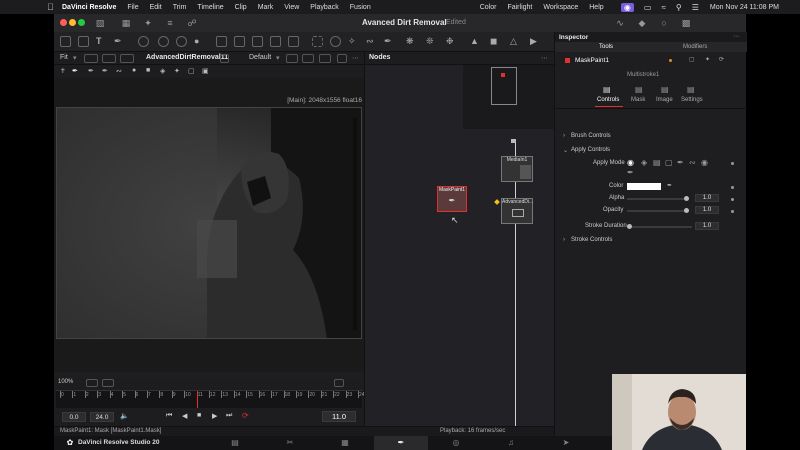 This screenshot has width=800, height=450. Describe the element at coordinates (686, 23) in the screenshot. I see `inspector-toggle-icon: ▩` at that location.